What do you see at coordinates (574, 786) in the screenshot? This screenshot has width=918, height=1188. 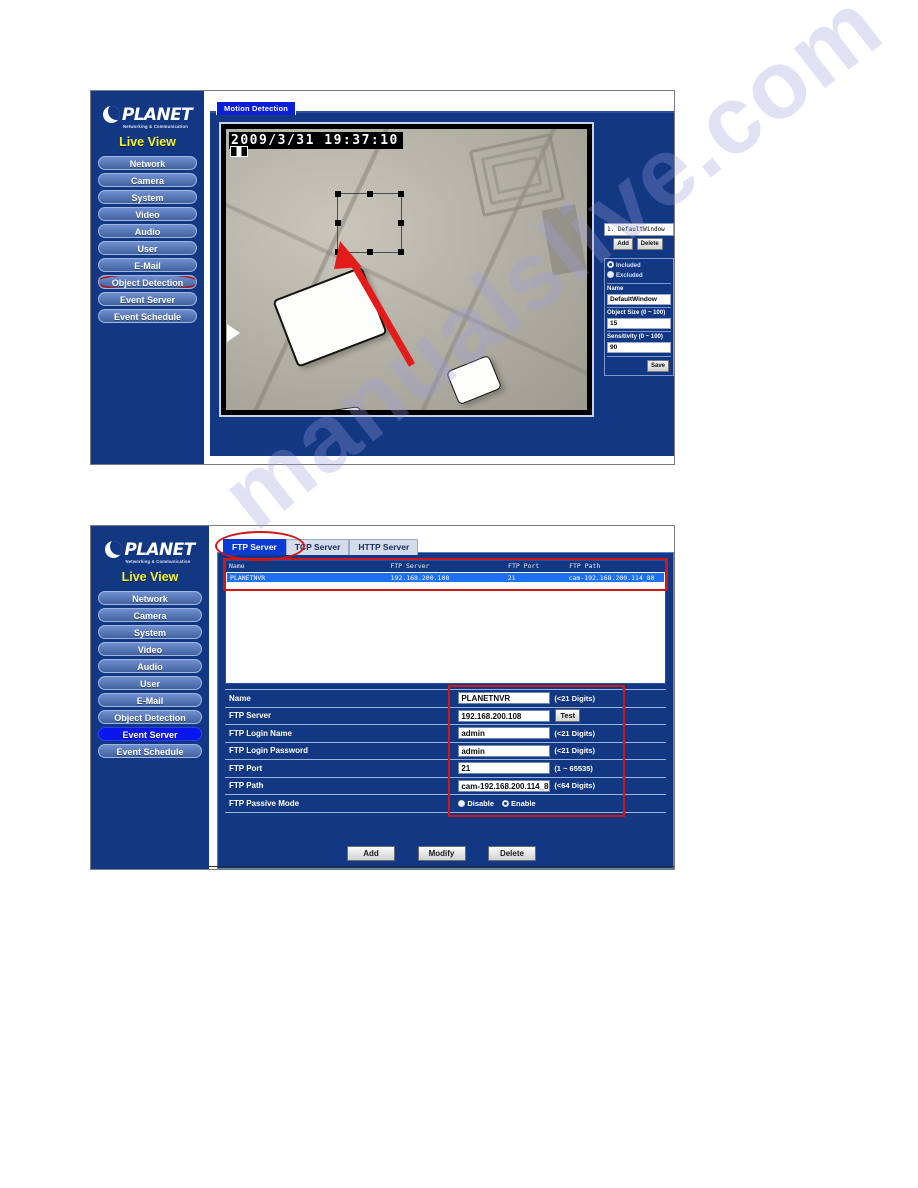 I see `hint-ftp-path: (<64 Digits)` at bounding box center [574, 786].